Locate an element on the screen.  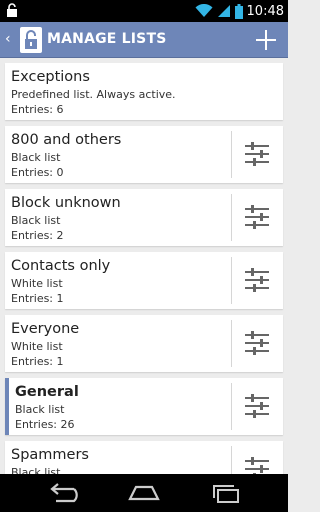
list-type: Predefined list. Always active. is located at coordinates (93, 94).